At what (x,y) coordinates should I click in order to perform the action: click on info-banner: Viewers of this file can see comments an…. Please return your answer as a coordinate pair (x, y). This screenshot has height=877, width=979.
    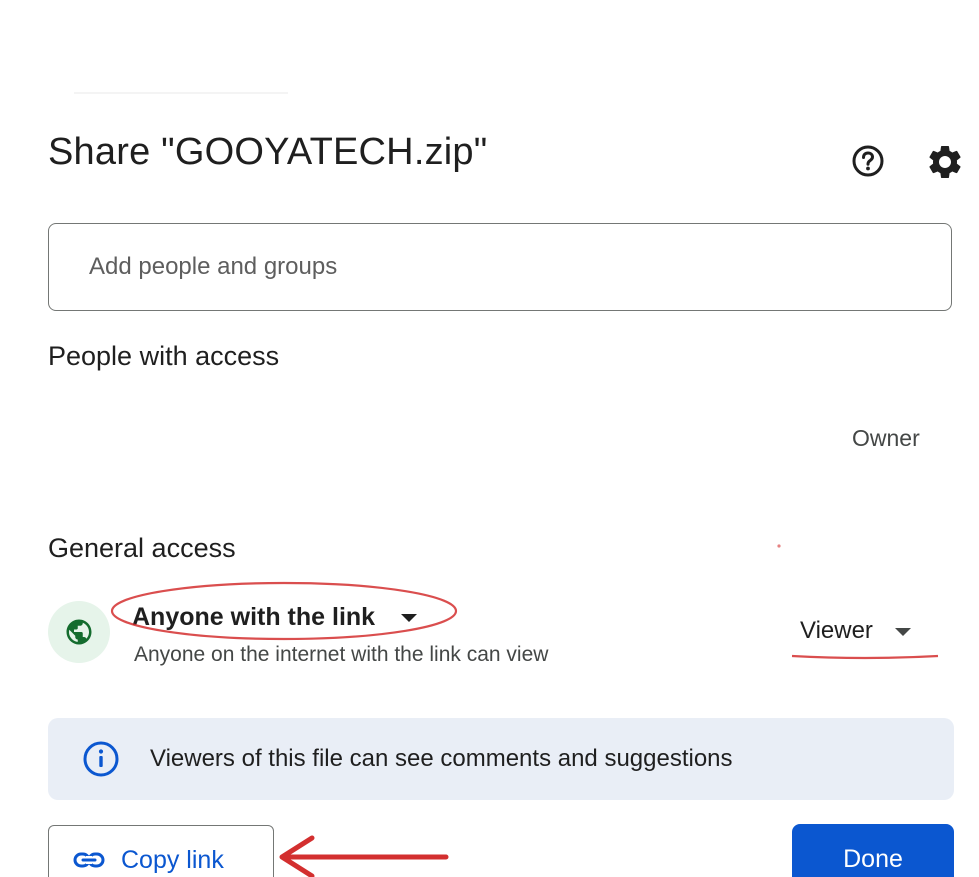
    Looking at the image, I should click on (501, 759).